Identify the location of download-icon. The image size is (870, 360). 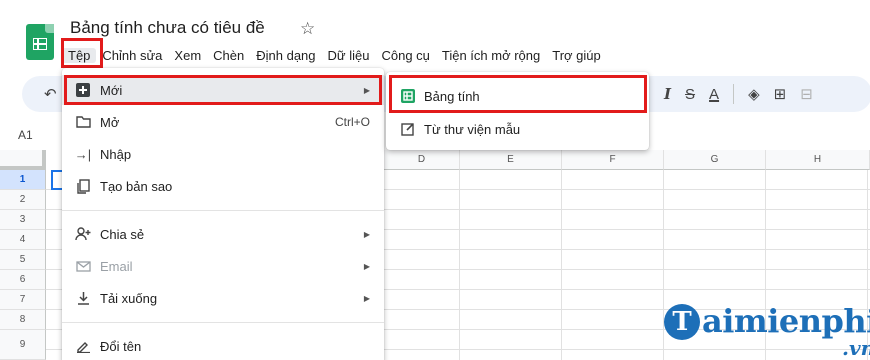
(83, 298).